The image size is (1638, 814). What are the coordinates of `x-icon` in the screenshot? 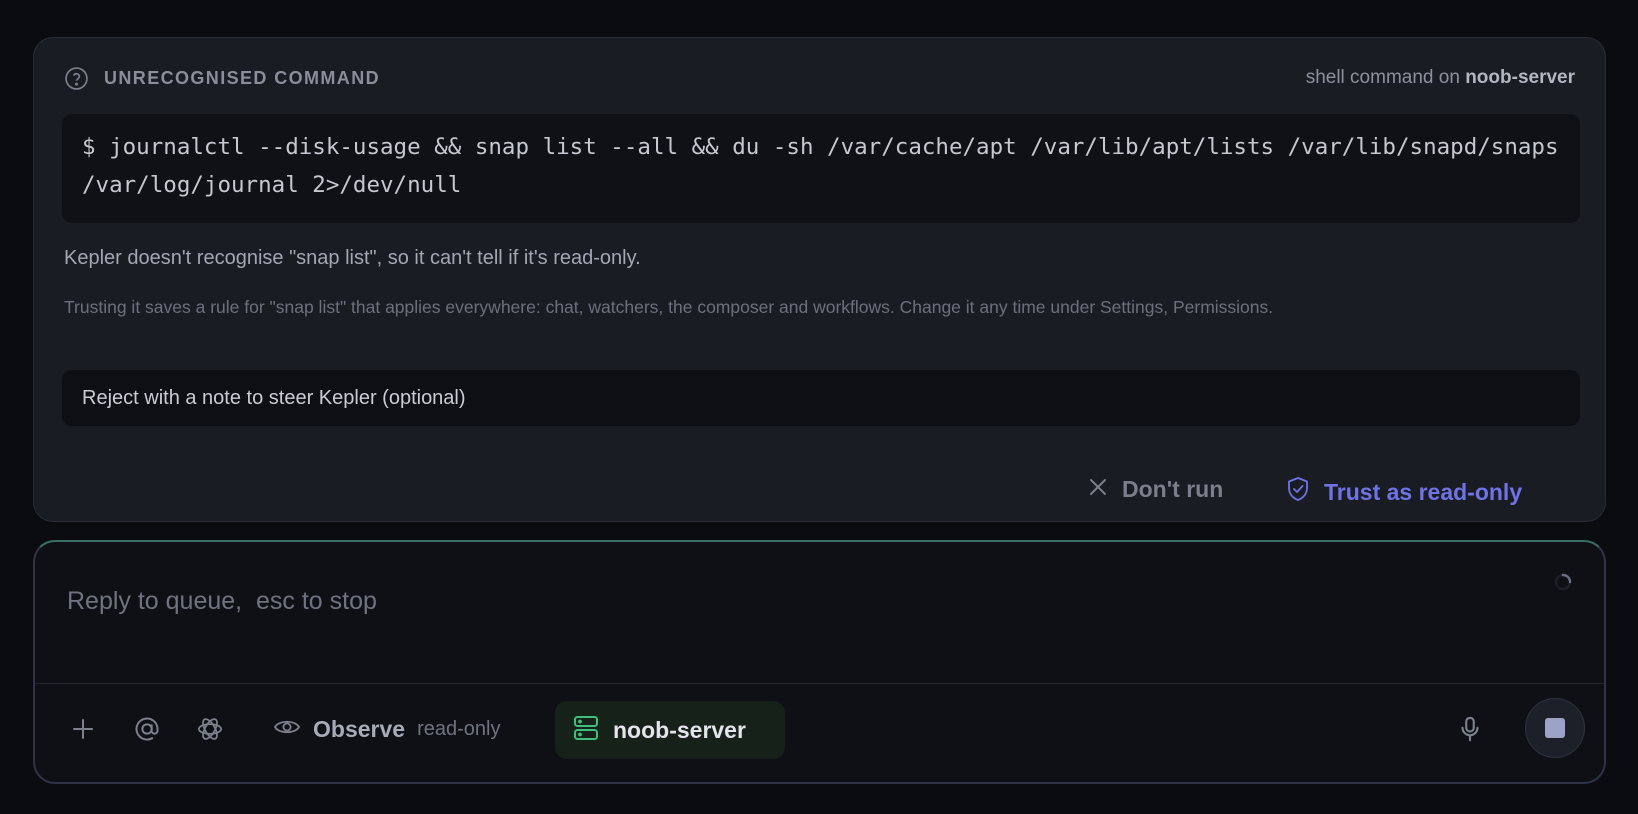 It's located at (1098, 489).